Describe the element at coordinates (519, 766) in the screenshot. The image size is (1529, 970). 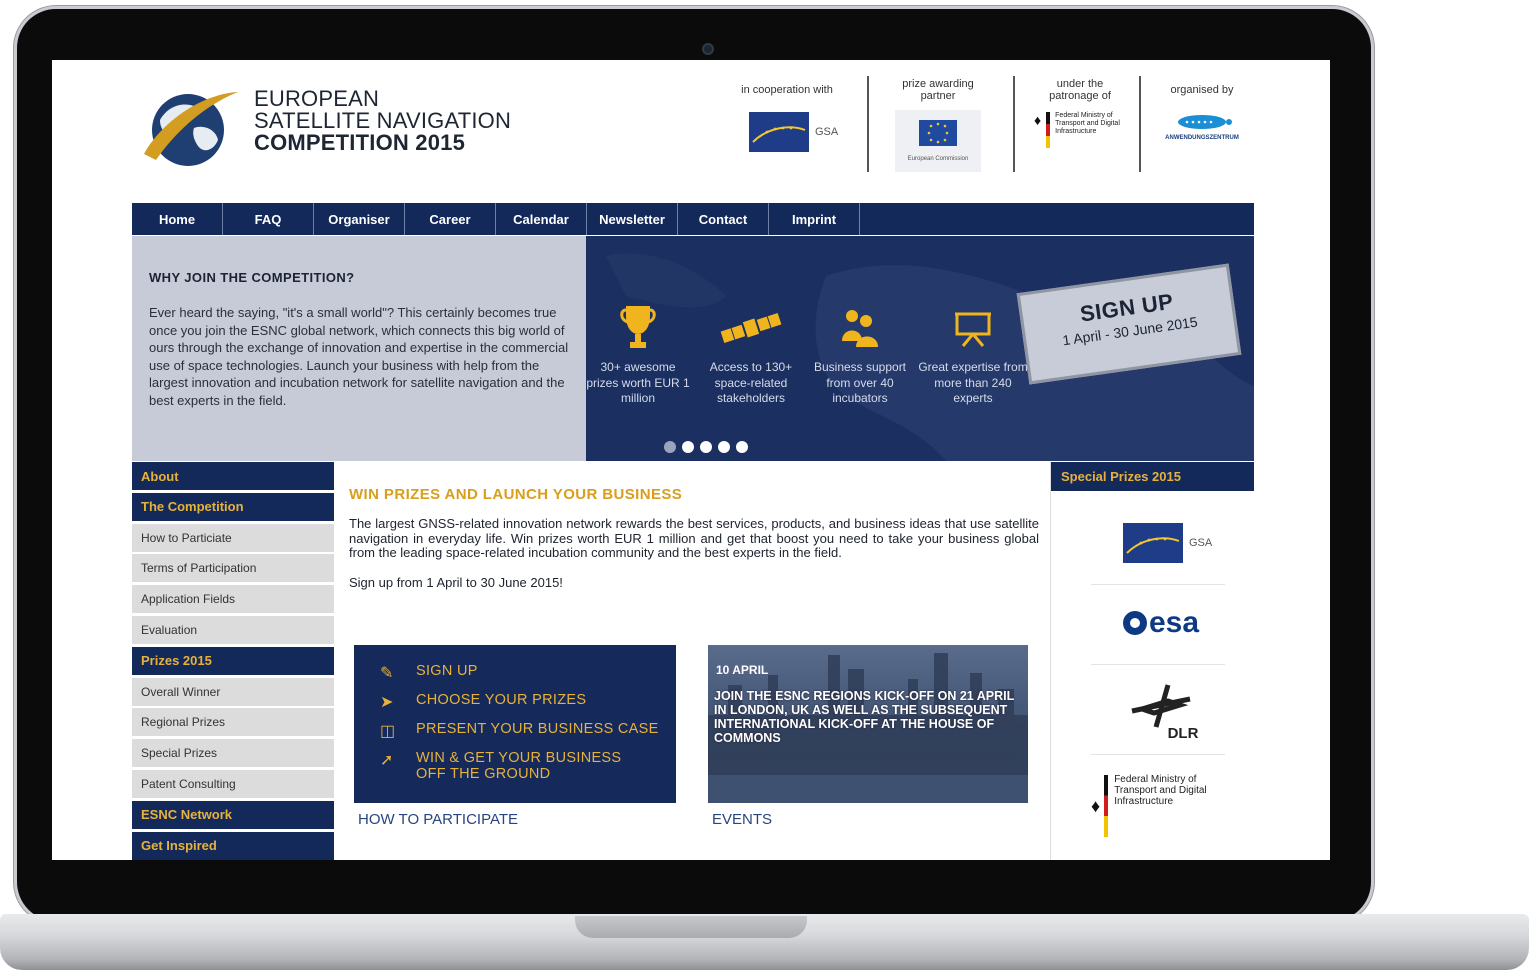
I see `step-label: WIN & GET YOUR BUSINESS OFF THE GROUND` at that location.